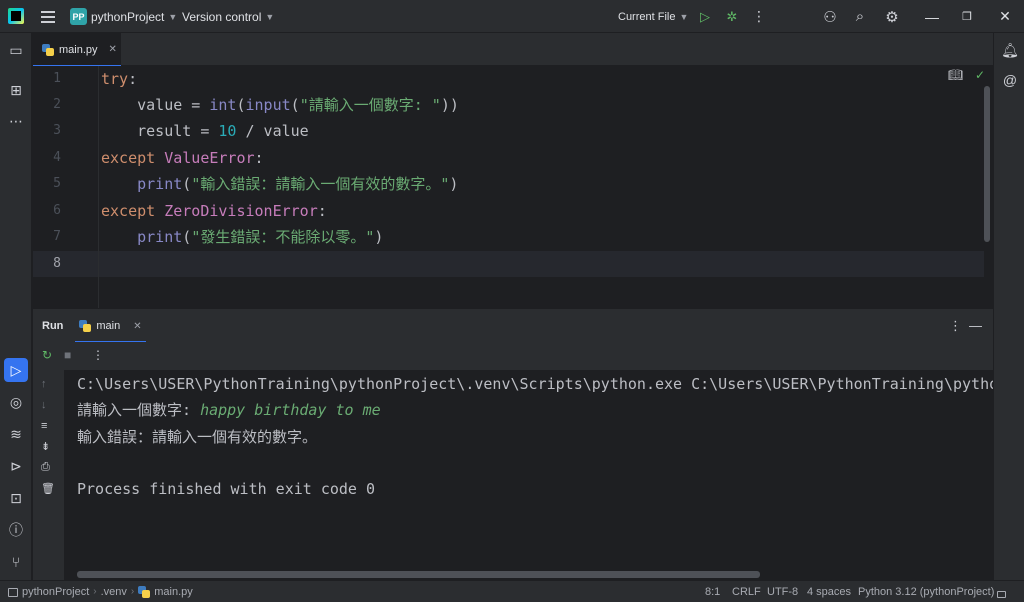 The image size is (1024, 602). I want to click on settings-icon: ⚙, so click(892, 16).